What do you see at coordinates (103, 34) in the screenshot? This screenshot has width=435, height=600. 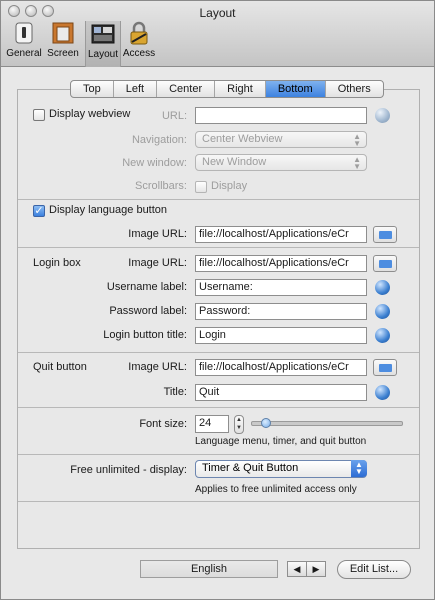 I see `layout-icon` at bounding box center [103, 34].